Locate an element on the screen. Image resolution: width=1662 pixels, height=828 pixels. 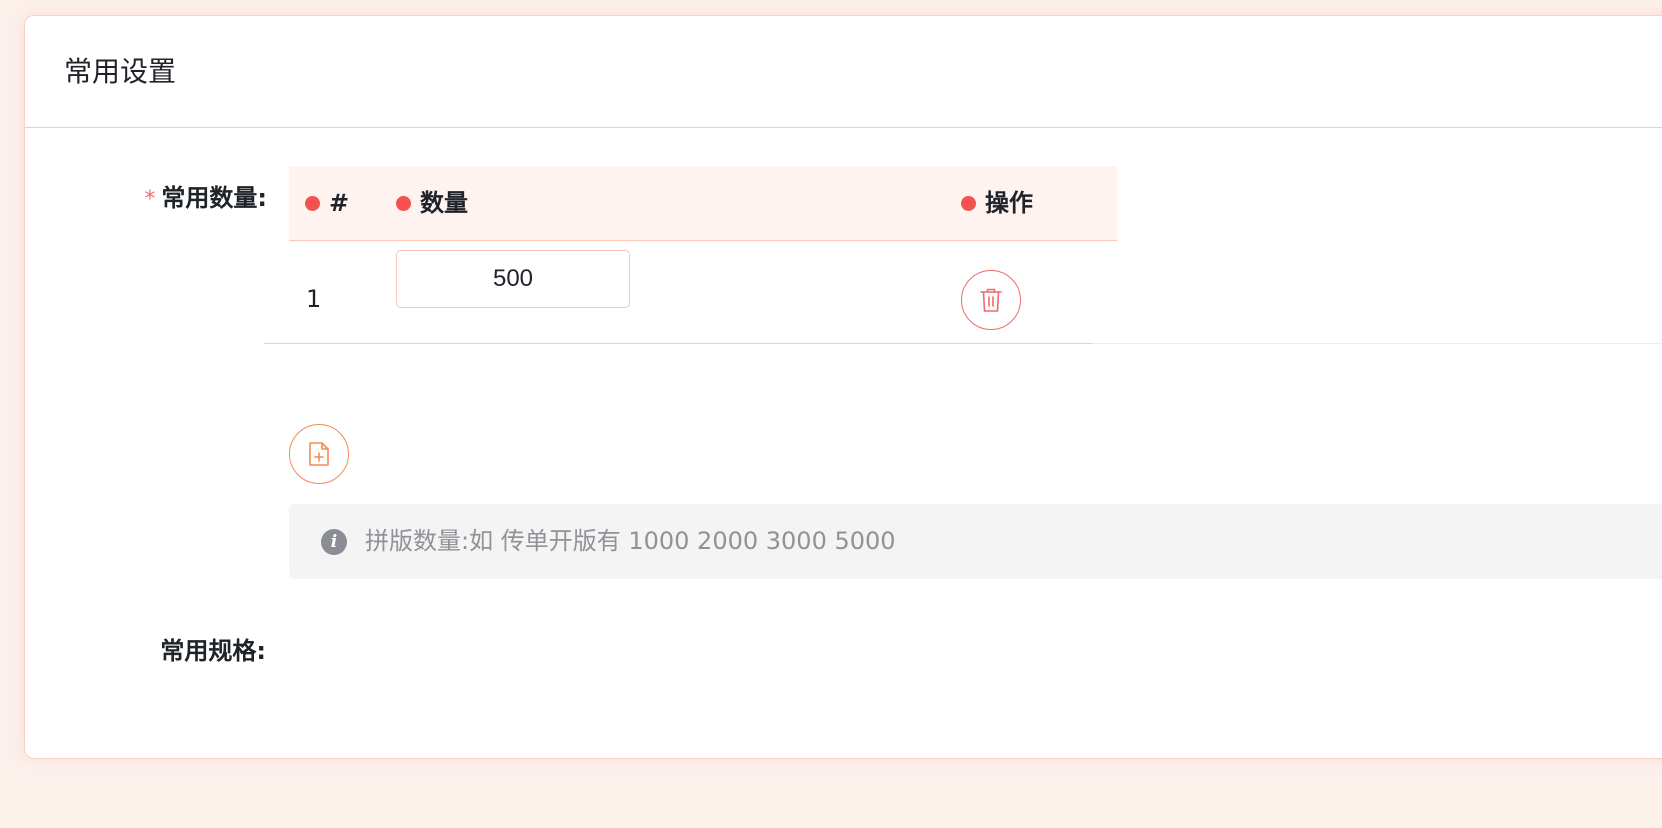
column-header-quantity: 数量 is located at coordinates (432, 203).